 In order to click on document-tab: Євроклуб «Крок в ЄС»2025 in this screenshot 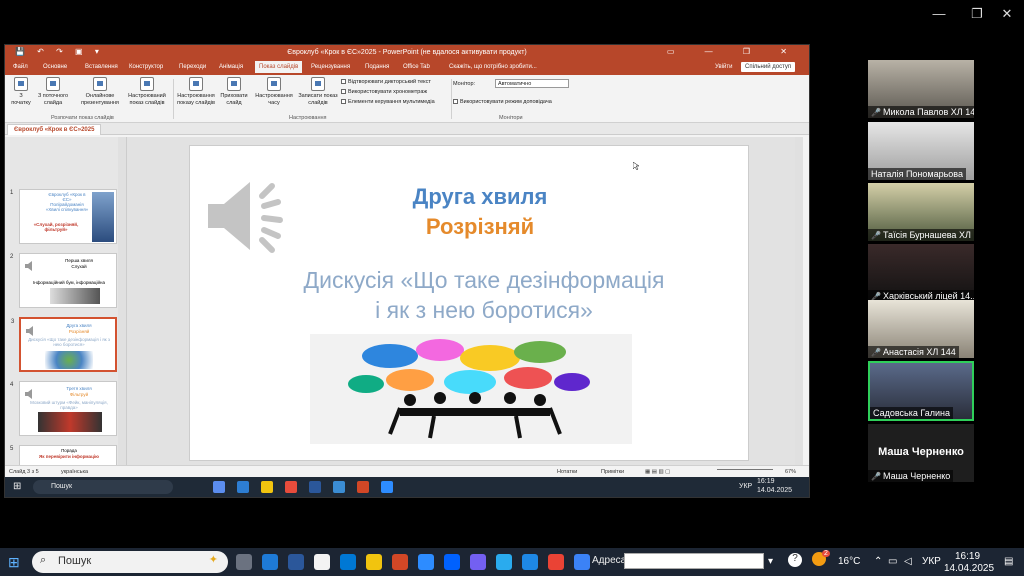, I will do `click(54, 129)`.